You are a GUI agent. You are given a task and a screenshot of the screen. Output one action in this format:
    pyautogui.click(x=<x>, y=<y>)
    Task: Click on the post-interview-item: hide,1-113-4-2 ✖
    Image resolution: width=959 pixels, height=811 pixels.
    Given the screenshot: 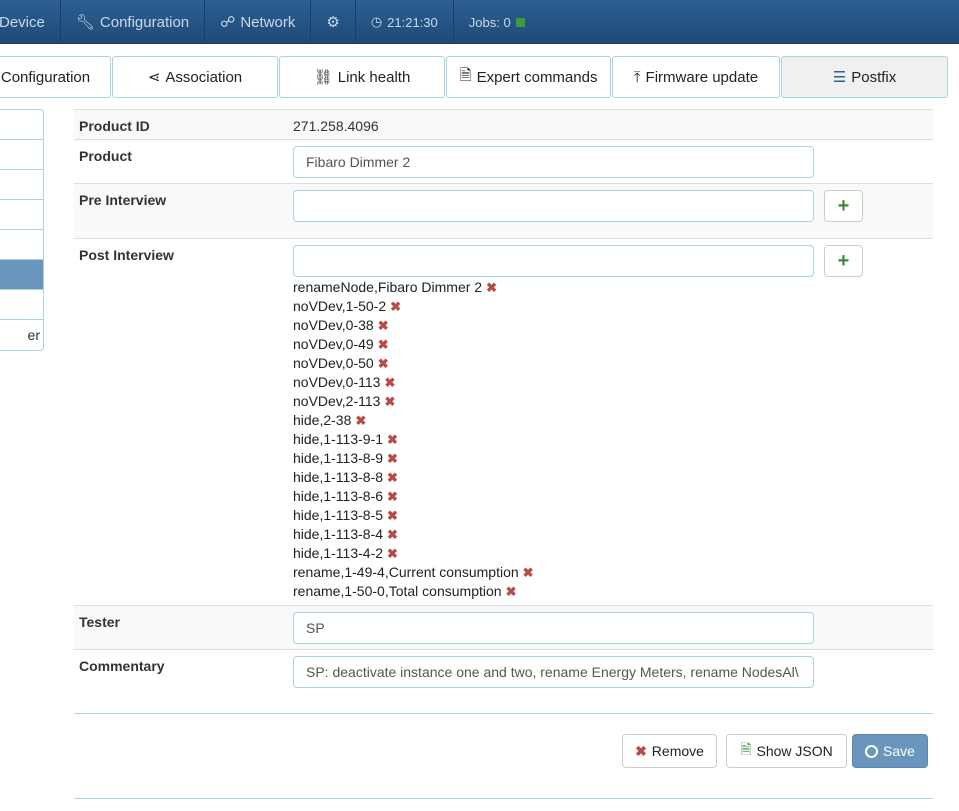 What is the action you would take?
    pyautogui.click(x=610, y=553)
    